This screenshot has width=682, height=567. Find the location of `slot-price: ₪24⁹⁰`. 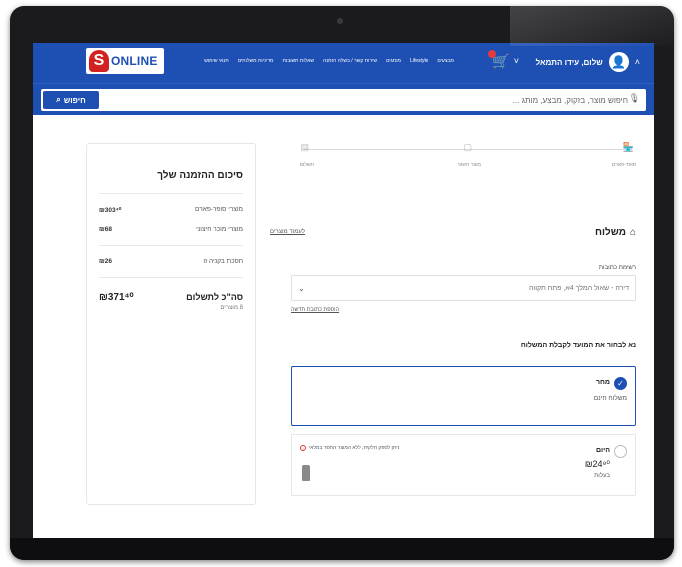

slot-price: ₪24⁹⁰ is located at coordinates (597, 464).